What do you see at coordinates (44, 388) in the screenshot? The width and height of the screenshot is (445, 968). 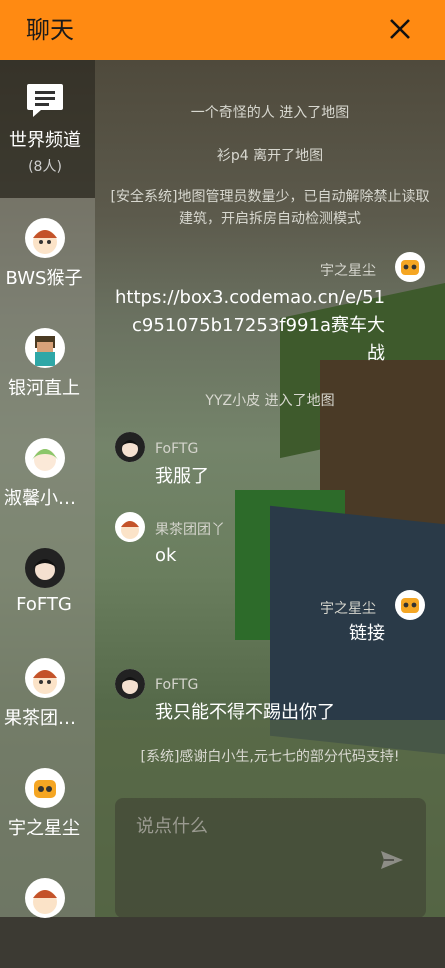 I see `contact-name: 银河直上` at bounding box center [44, 388].